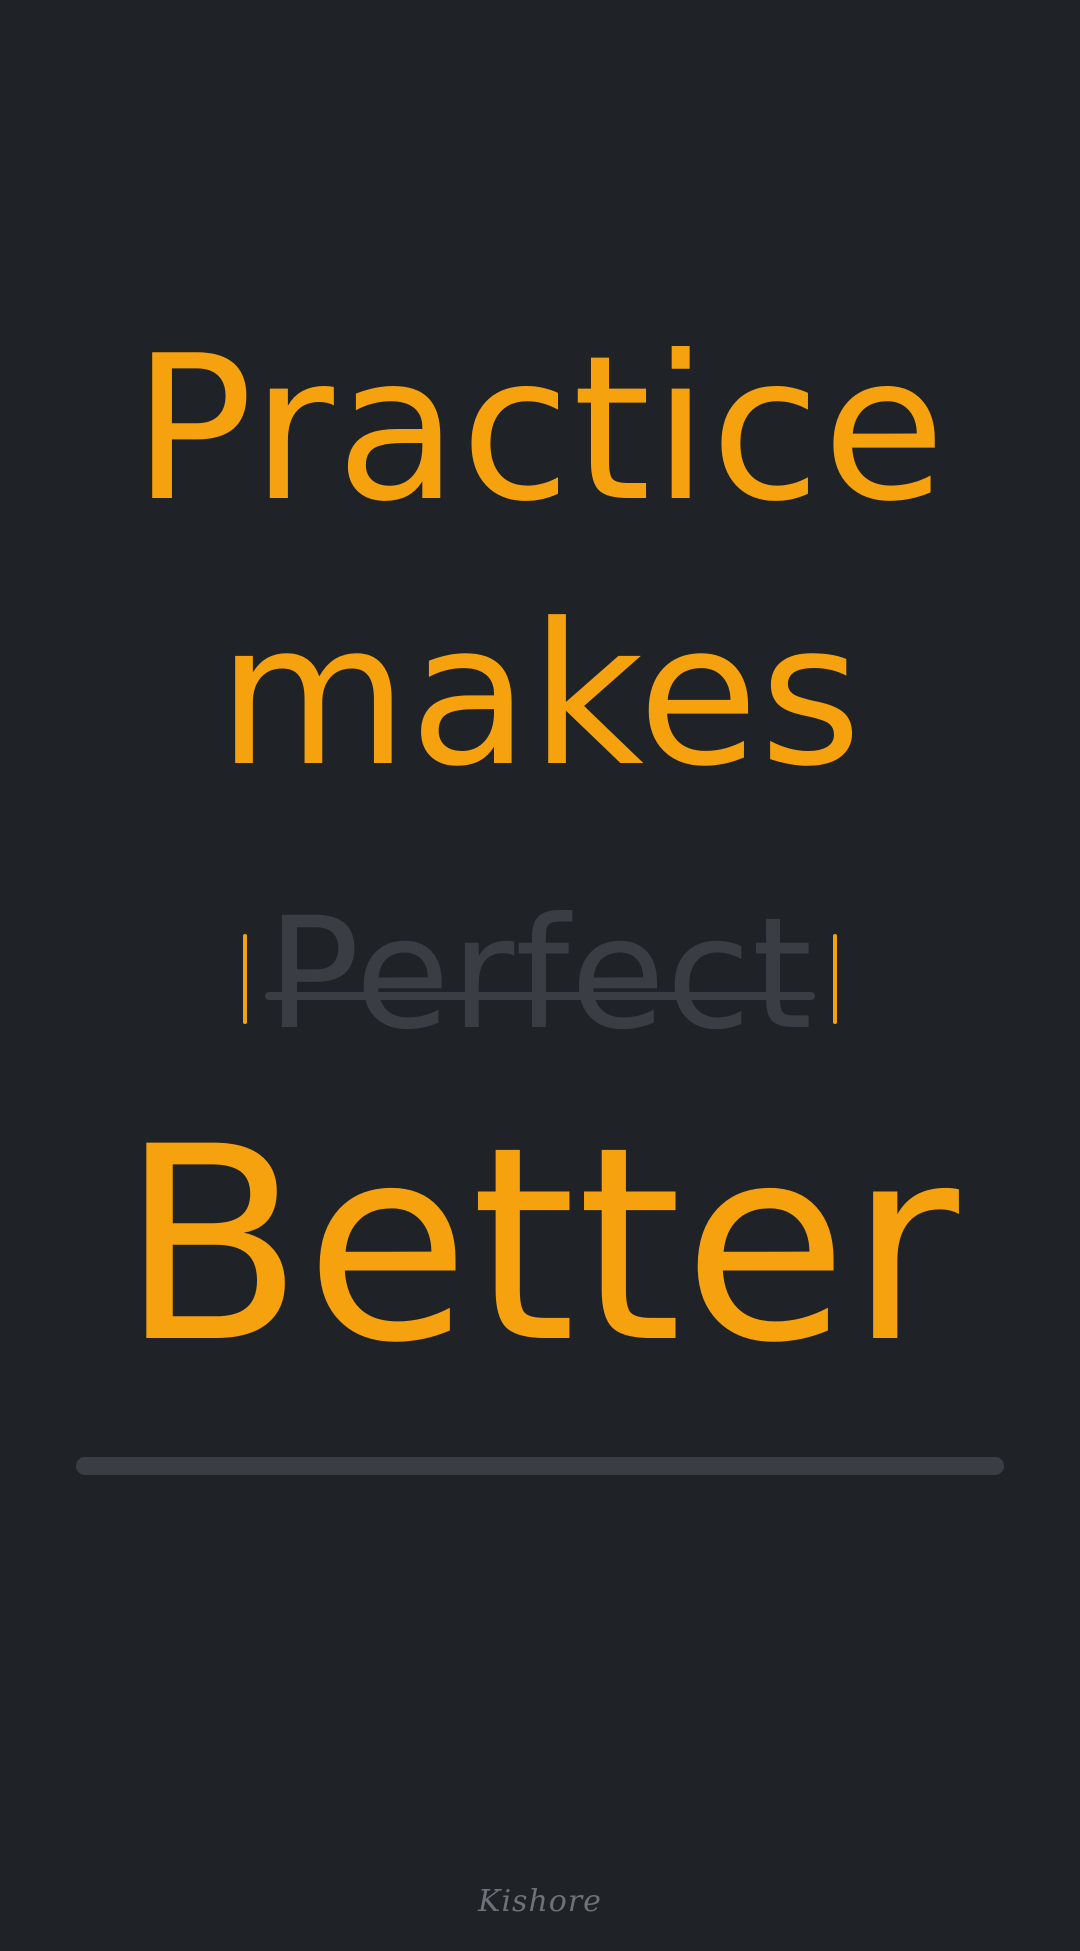 Image resolution: width=1080 pixels, height=1951 pixels. Describe the element at coordinates (540, 996) in the screenshot. I see `strikethrough-line` at that location.